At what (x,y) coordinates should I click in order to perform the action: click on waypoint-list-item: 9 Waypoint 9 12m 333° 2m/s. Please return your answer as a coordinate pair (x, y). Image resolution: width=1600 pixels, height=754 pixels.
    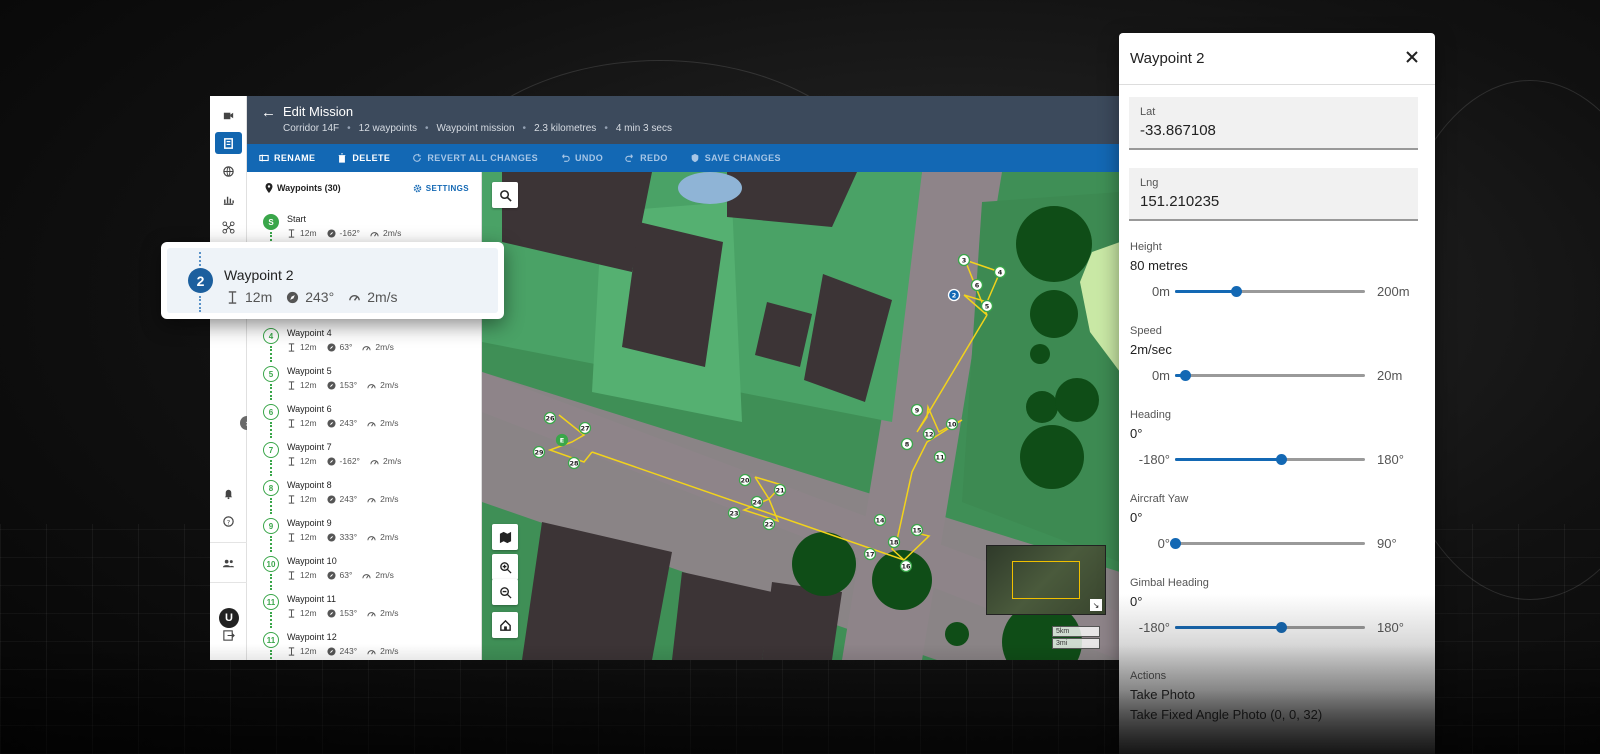
    Looking at the image, I should click on (364, 532).